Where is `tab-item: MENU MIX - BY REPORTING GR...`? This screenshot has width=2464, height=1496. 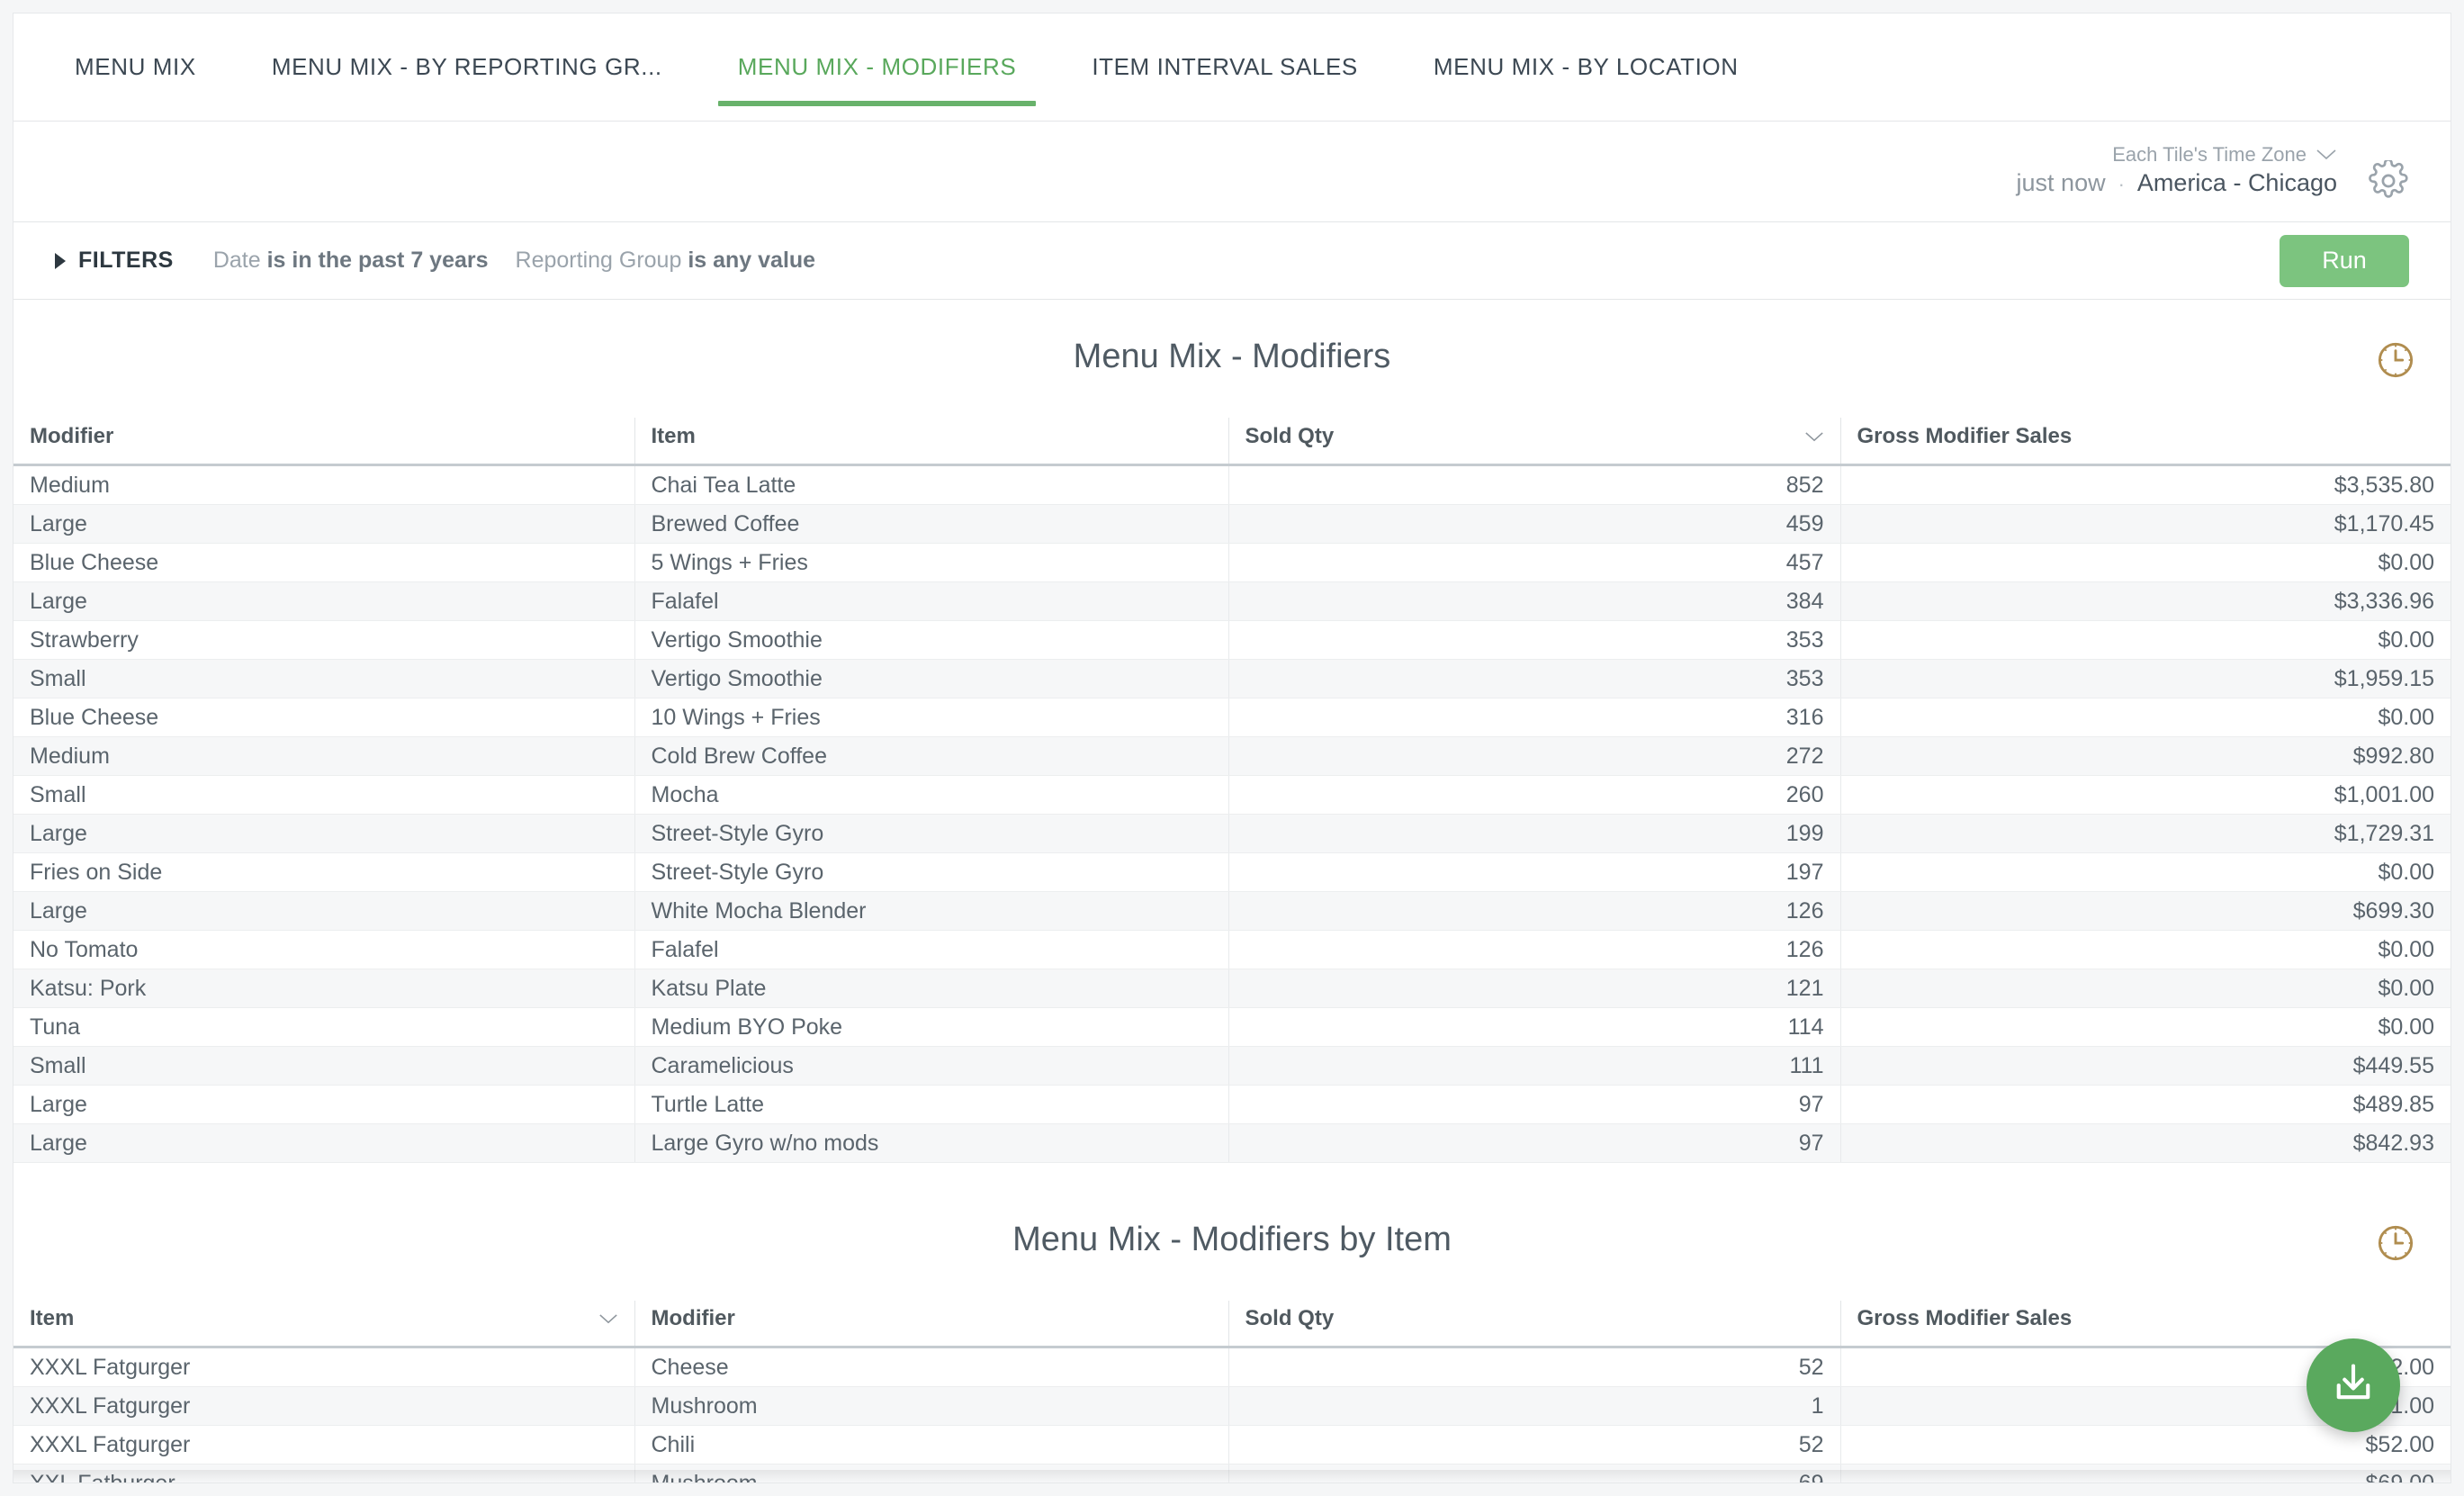
tab-item: MENU MIX - BY REPORTING GR... is located at coordinates (467, 68).